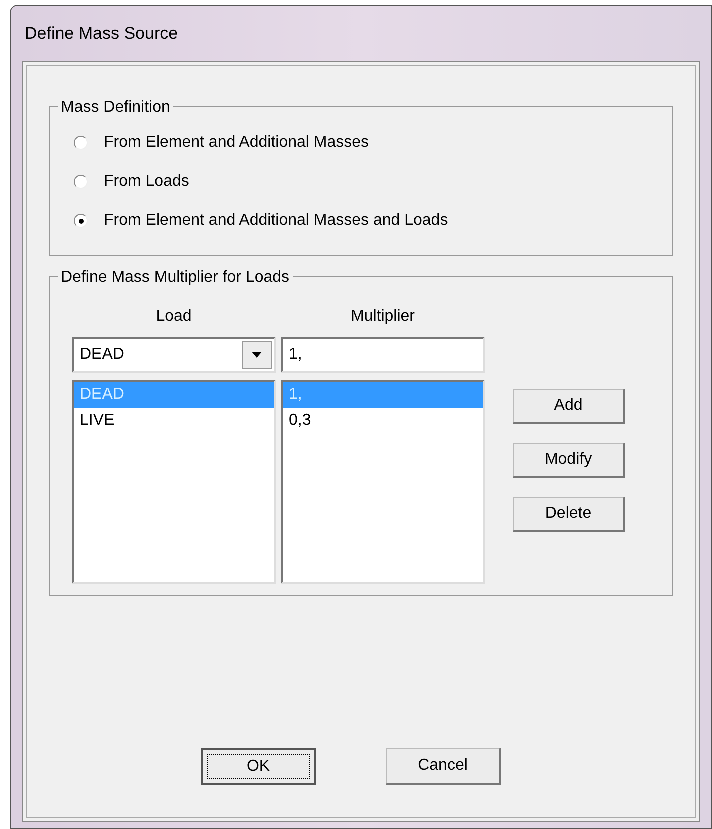 The image size is (712, 829). Describe the element at coordinates (443, 766) in the screenshot. I see `dialog-button: Cancel` at that location.